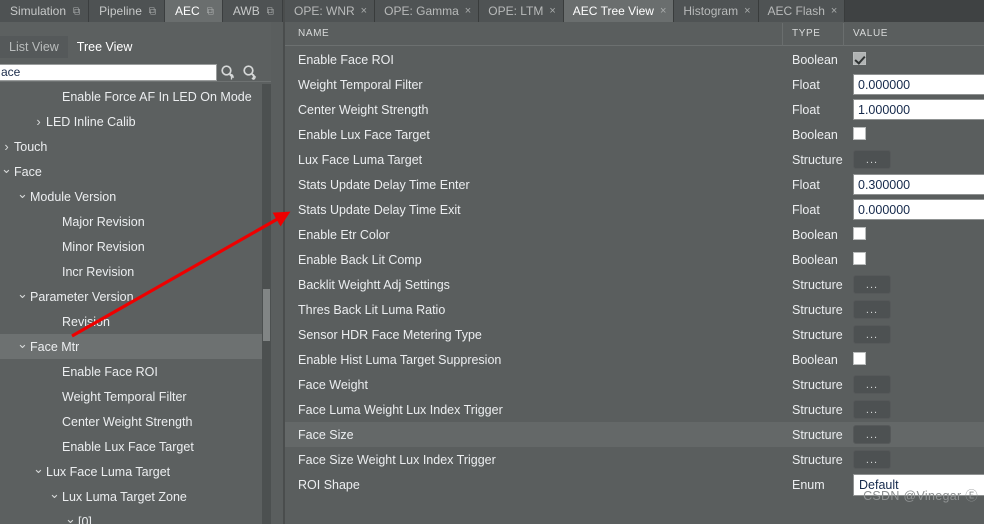  Describe the element at coordinates (634, 59) in the screenshot. I see `table-row: Enable Face ROIBooleanOften Tune` at that location.